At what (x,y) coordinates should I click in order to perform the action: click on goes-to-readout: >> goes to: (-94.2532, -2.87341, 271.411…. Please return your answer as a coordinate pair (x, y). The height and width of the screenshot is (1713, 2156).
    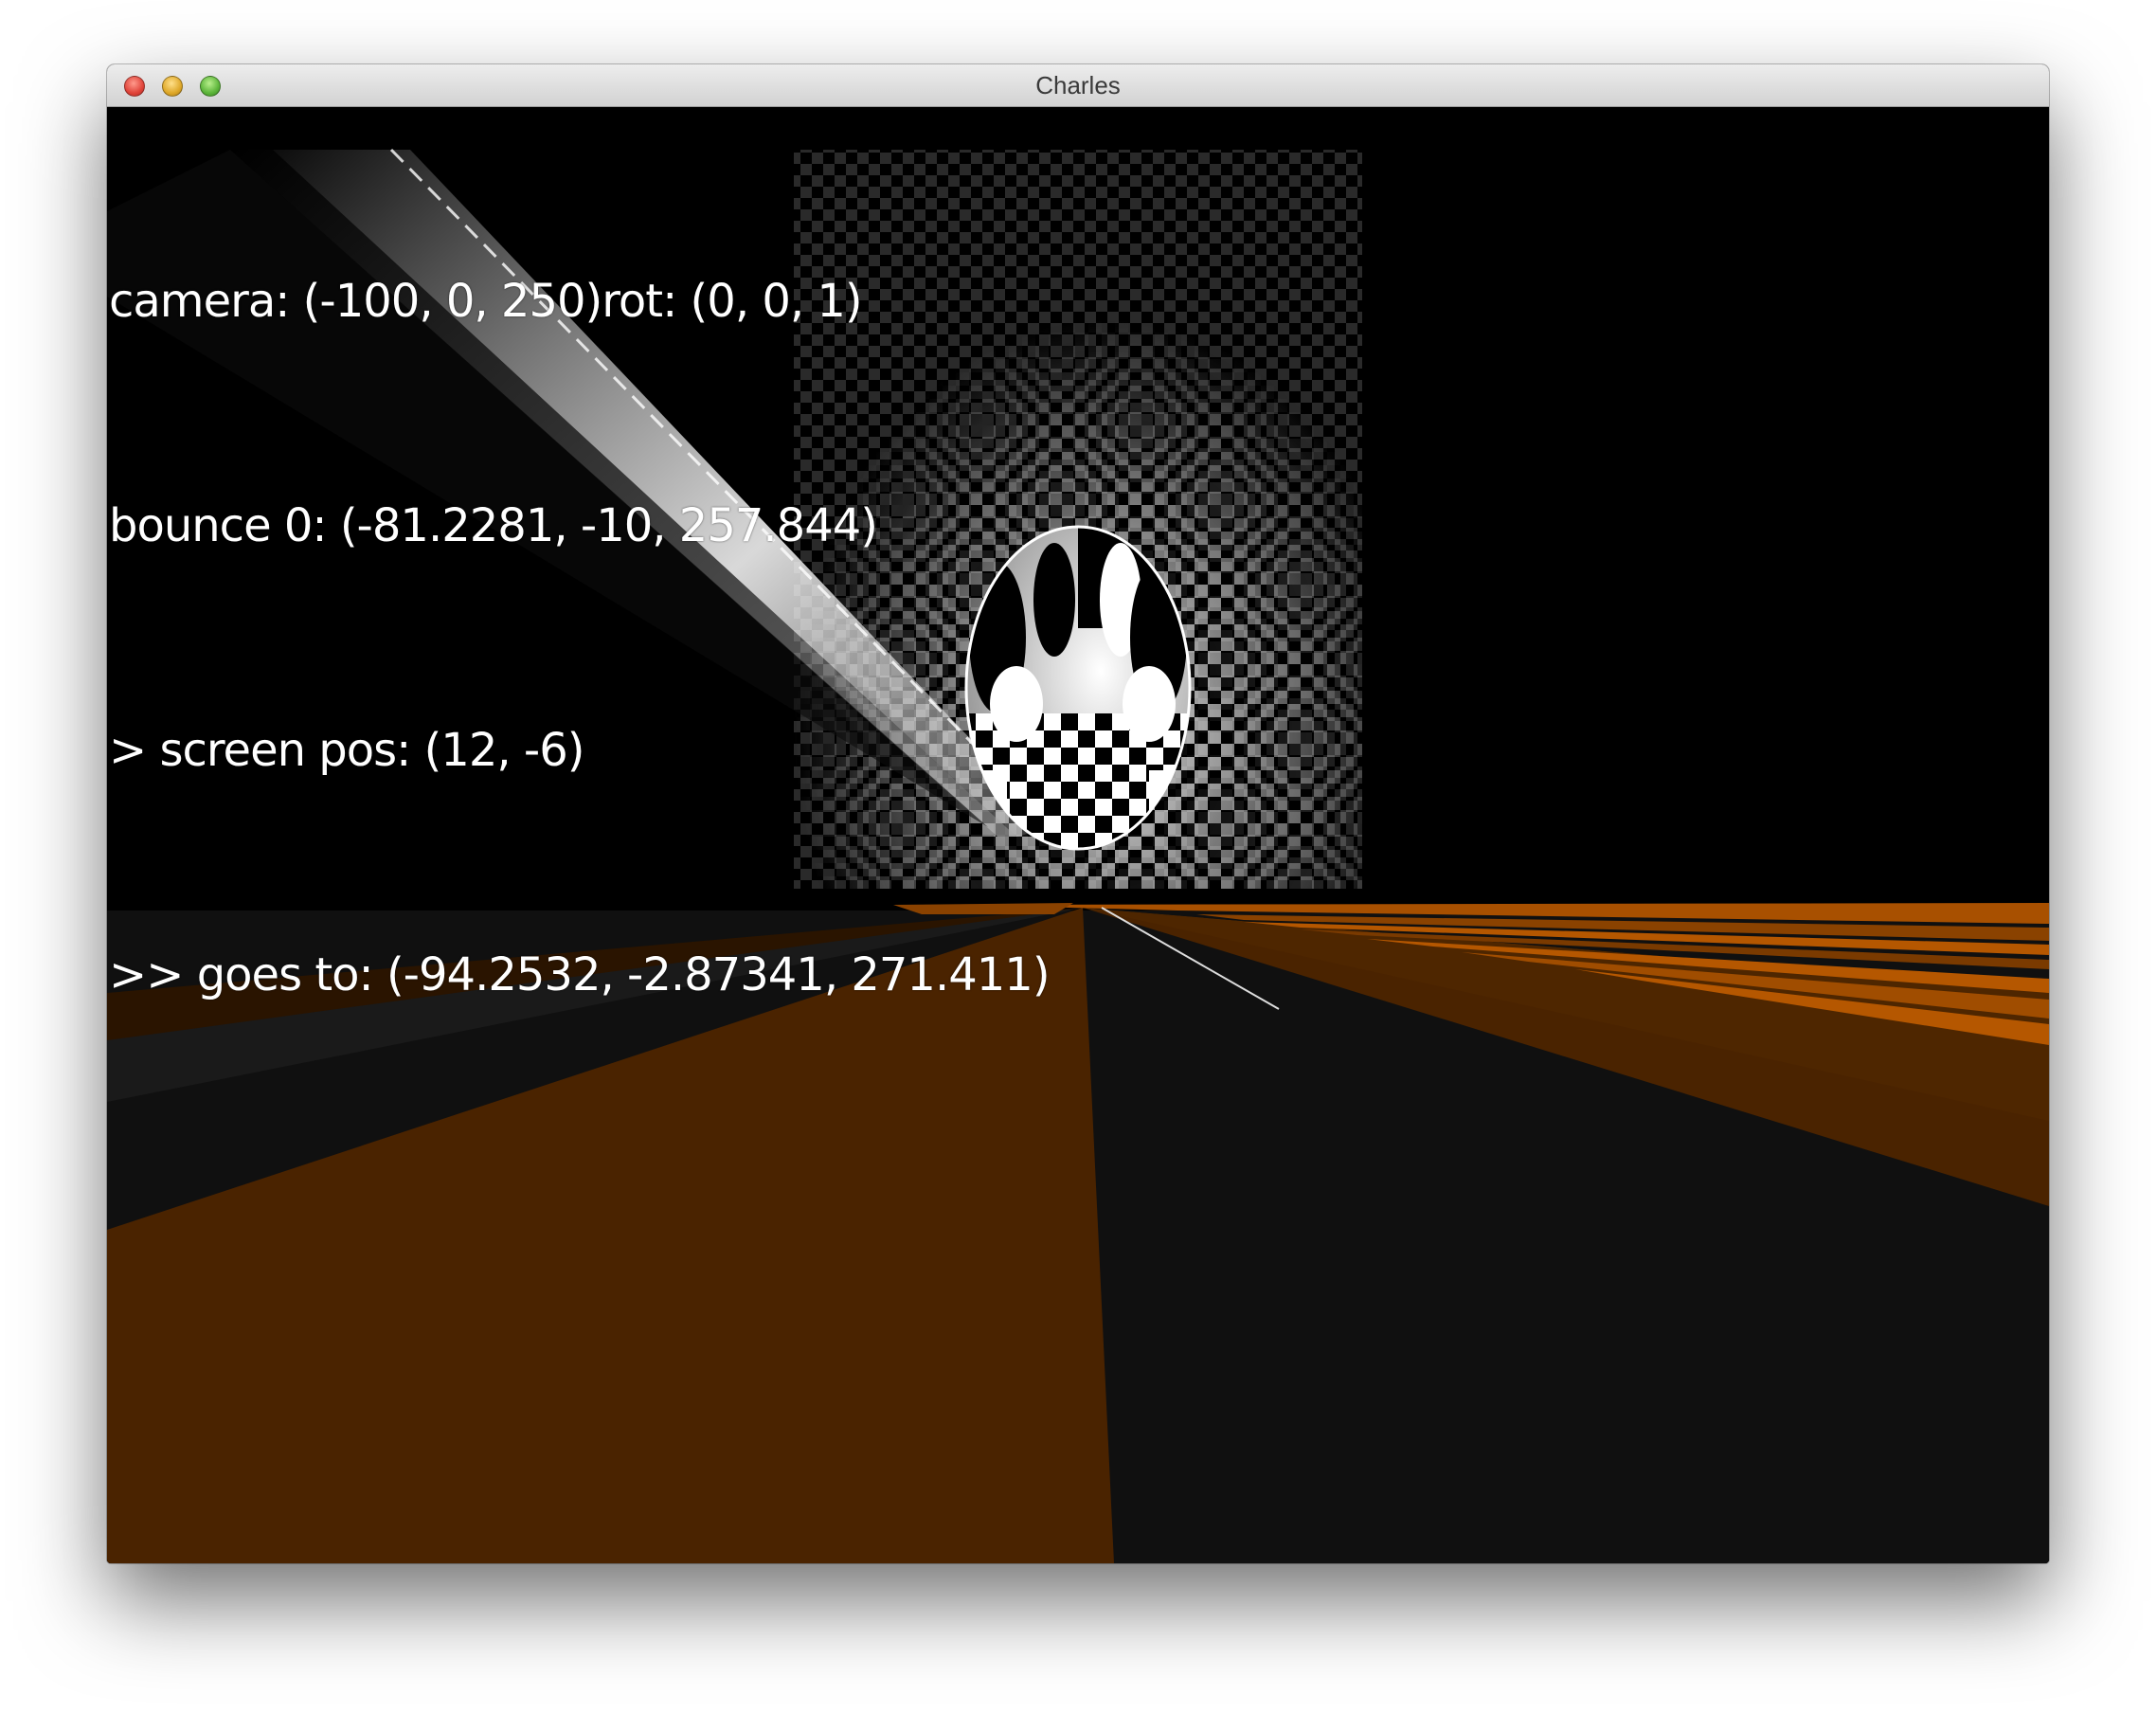
    Looking at the image, I should click on (580, 974).